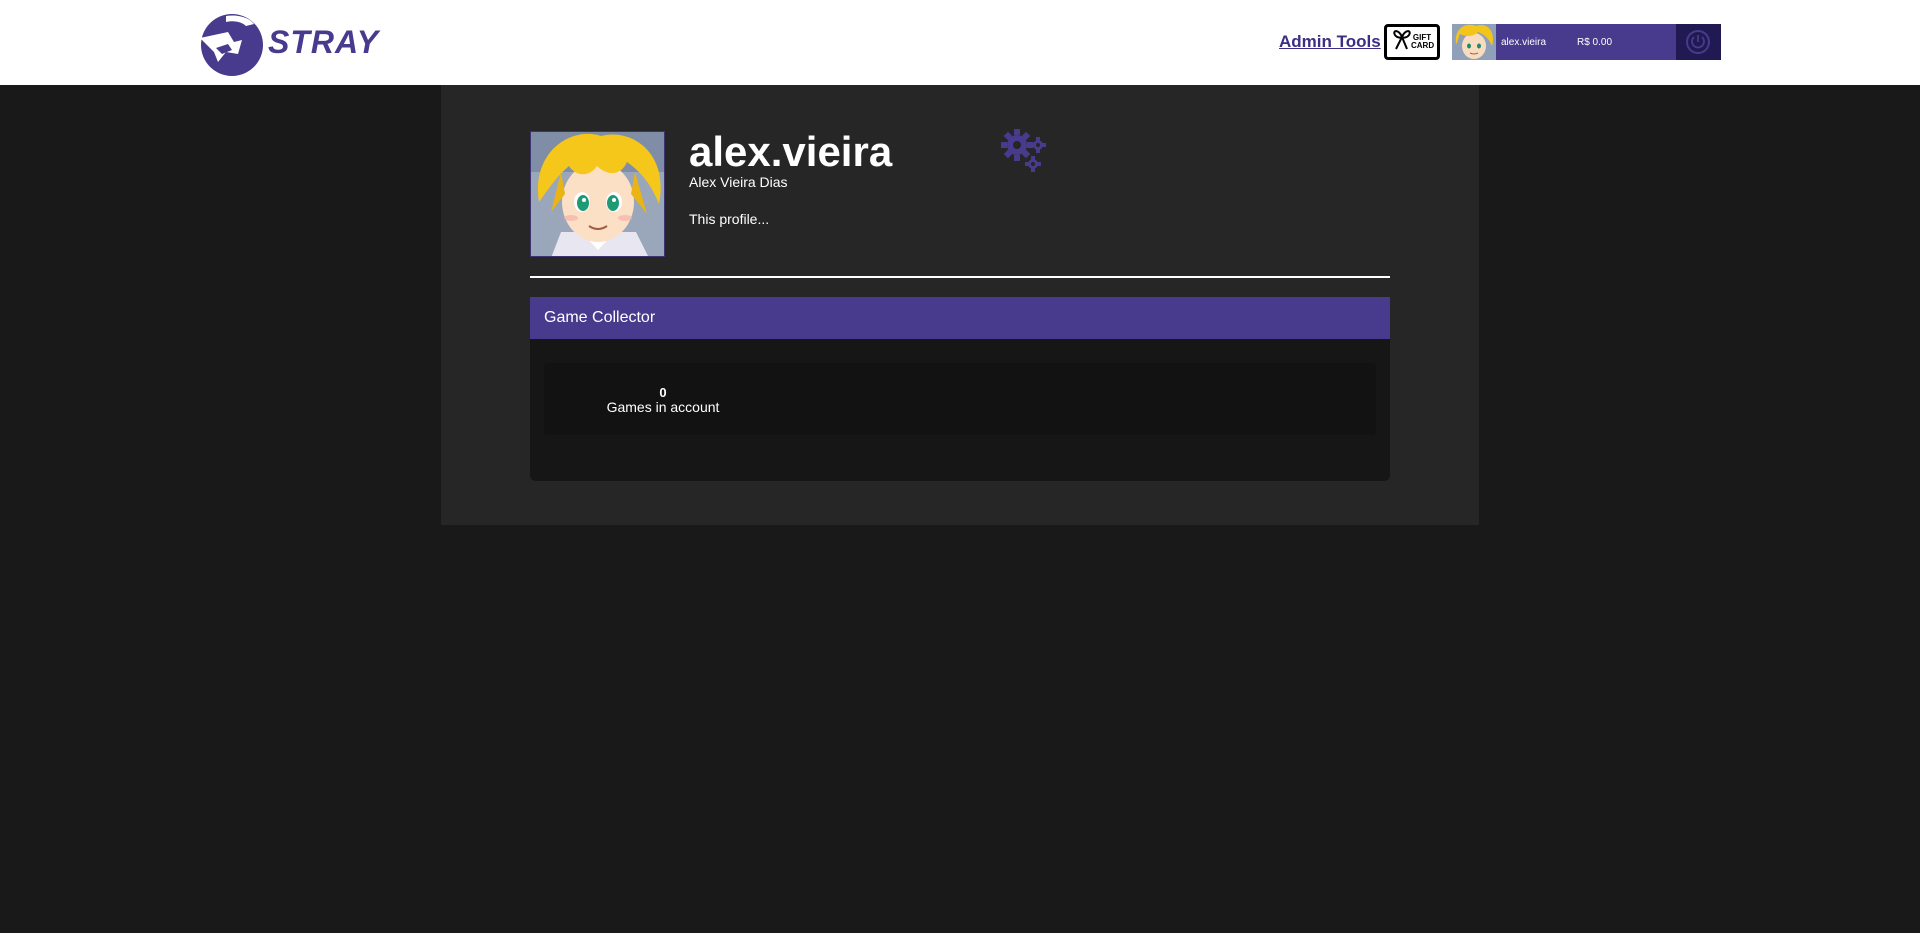 This screenshot has height=933, width=1920. What do you see at coordinates (1524, 42) in the screenshot?
I see `user-name-label: alex.vieira` at bounding box center [1524, 42].